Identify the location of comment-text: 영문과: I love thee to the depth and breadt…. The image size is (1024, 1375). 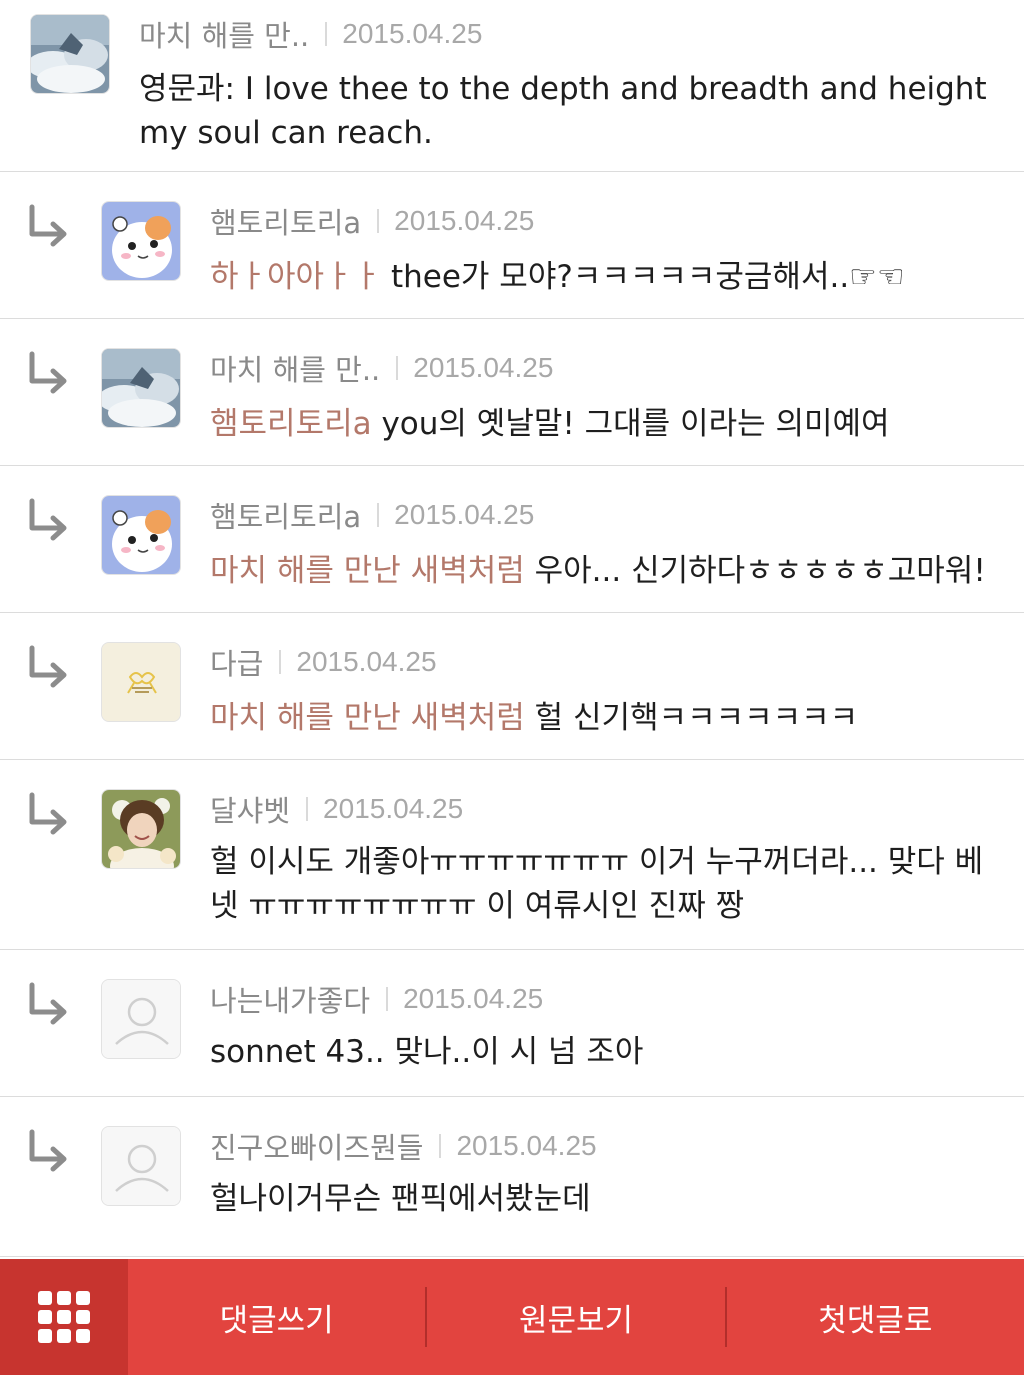
(564, 111).